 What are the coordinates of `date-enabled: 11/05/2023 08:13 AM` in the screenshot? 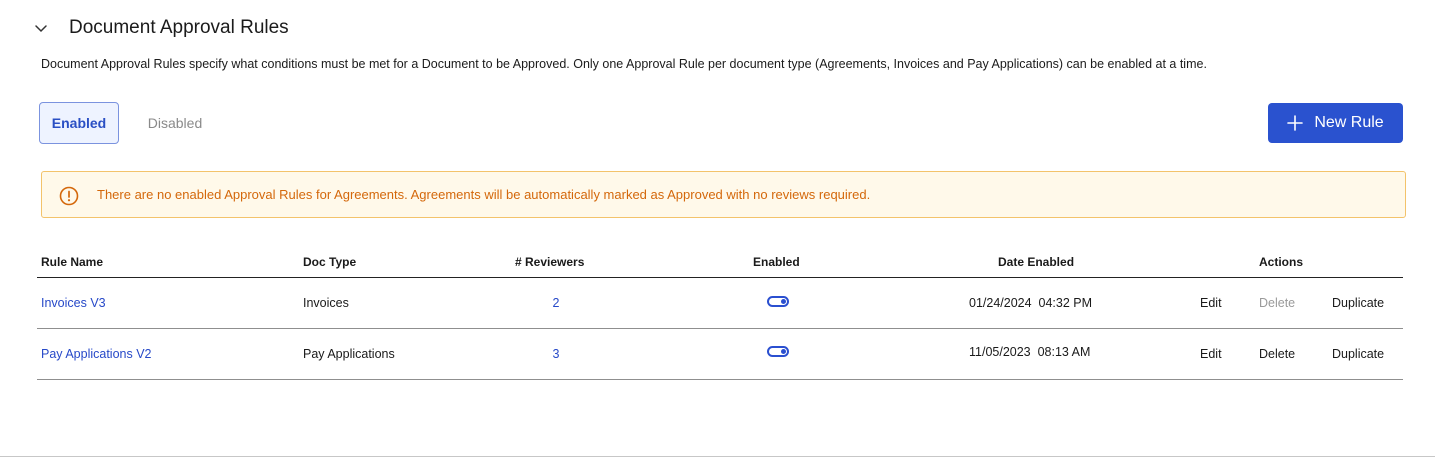 It's located at (1030, 352).